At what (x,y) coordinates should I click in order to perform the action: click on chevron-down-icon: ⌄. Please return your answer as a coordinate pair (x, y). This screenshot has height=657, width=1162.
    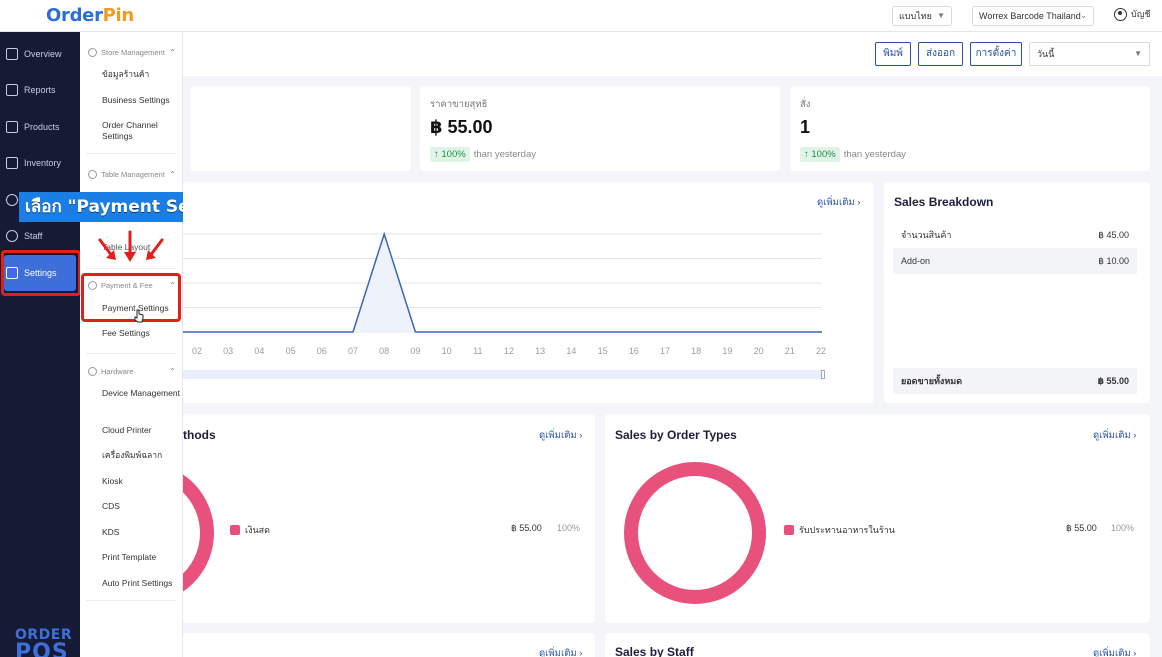
    Looking at the image, I should click on (1083, 15).